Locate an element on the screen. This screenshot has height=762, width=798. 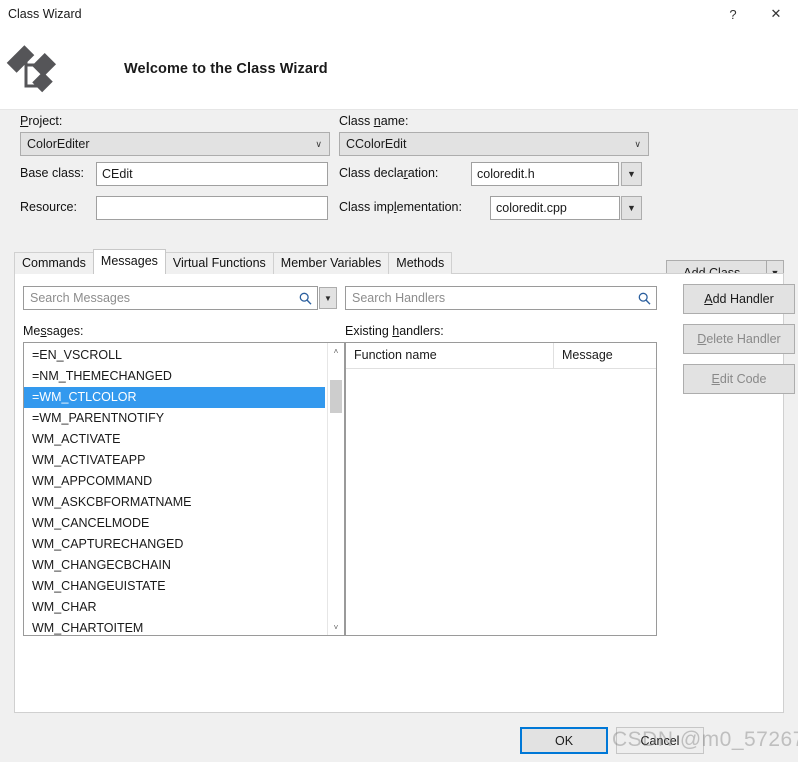
add-handler-button: Add Handler is located at coordinates (739, 299).